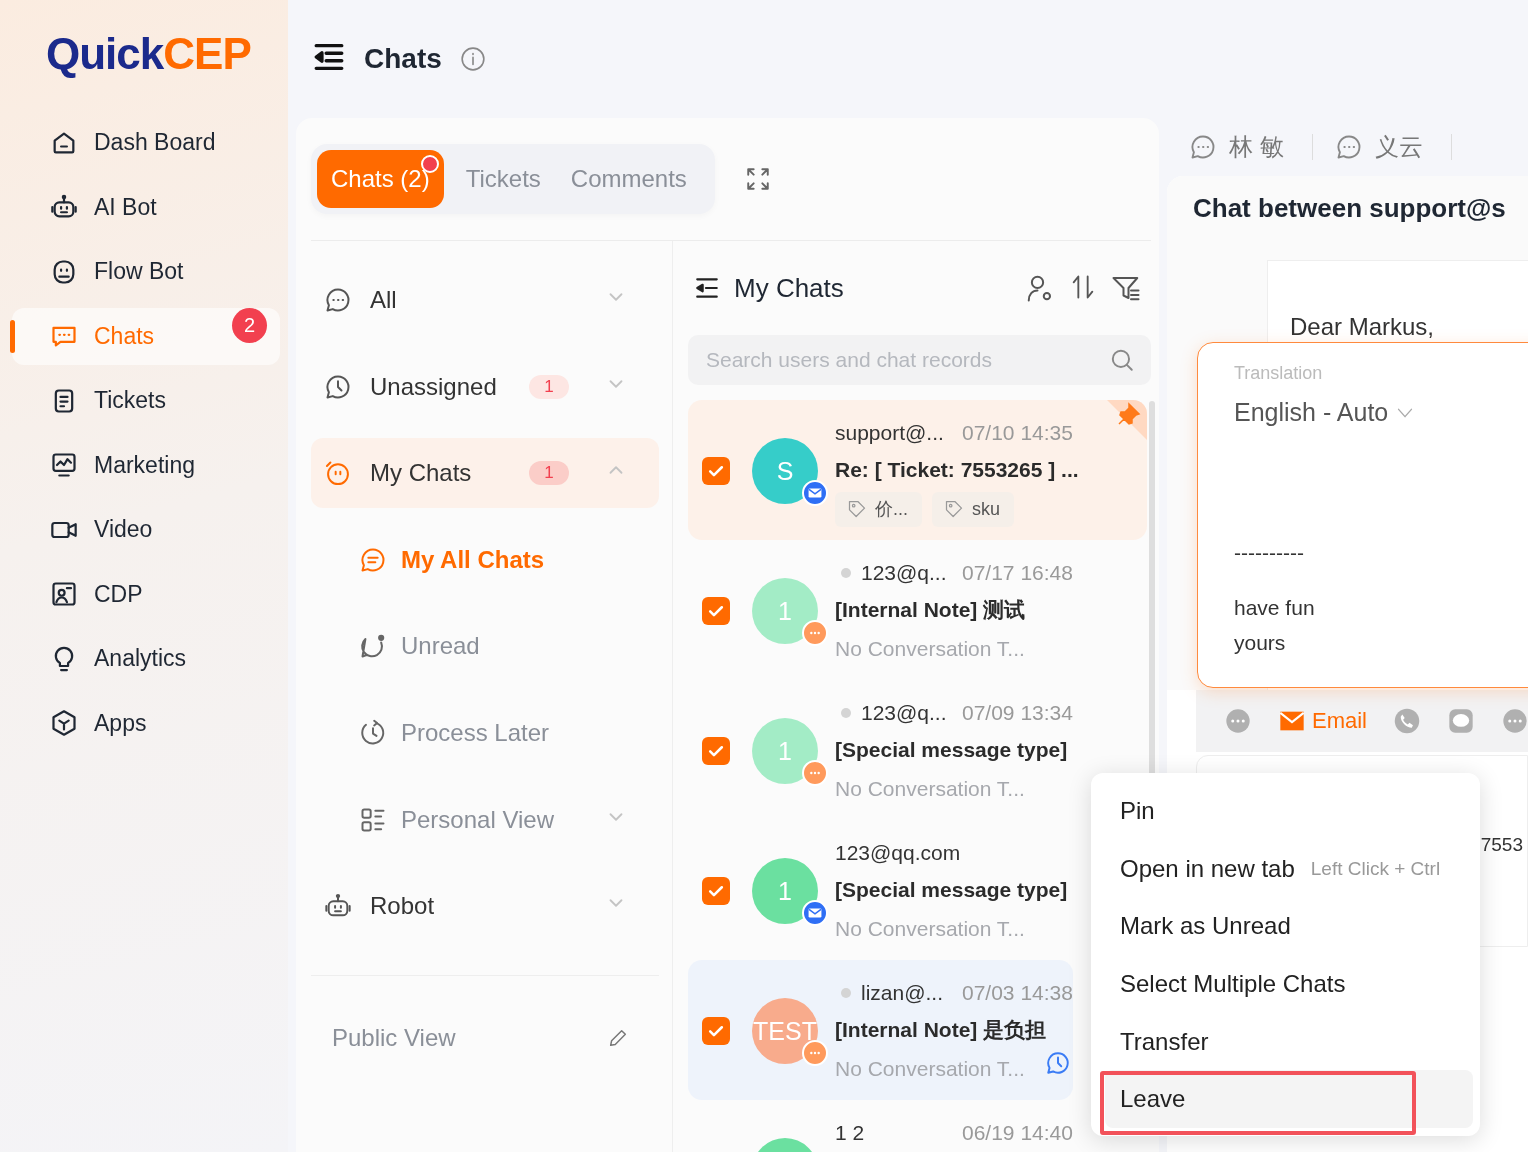 The width and height of the screenshot is (1528, 1152). Describe the element at coordinates (12, 336) in the screenshot. I see `active-indicator` at that location.